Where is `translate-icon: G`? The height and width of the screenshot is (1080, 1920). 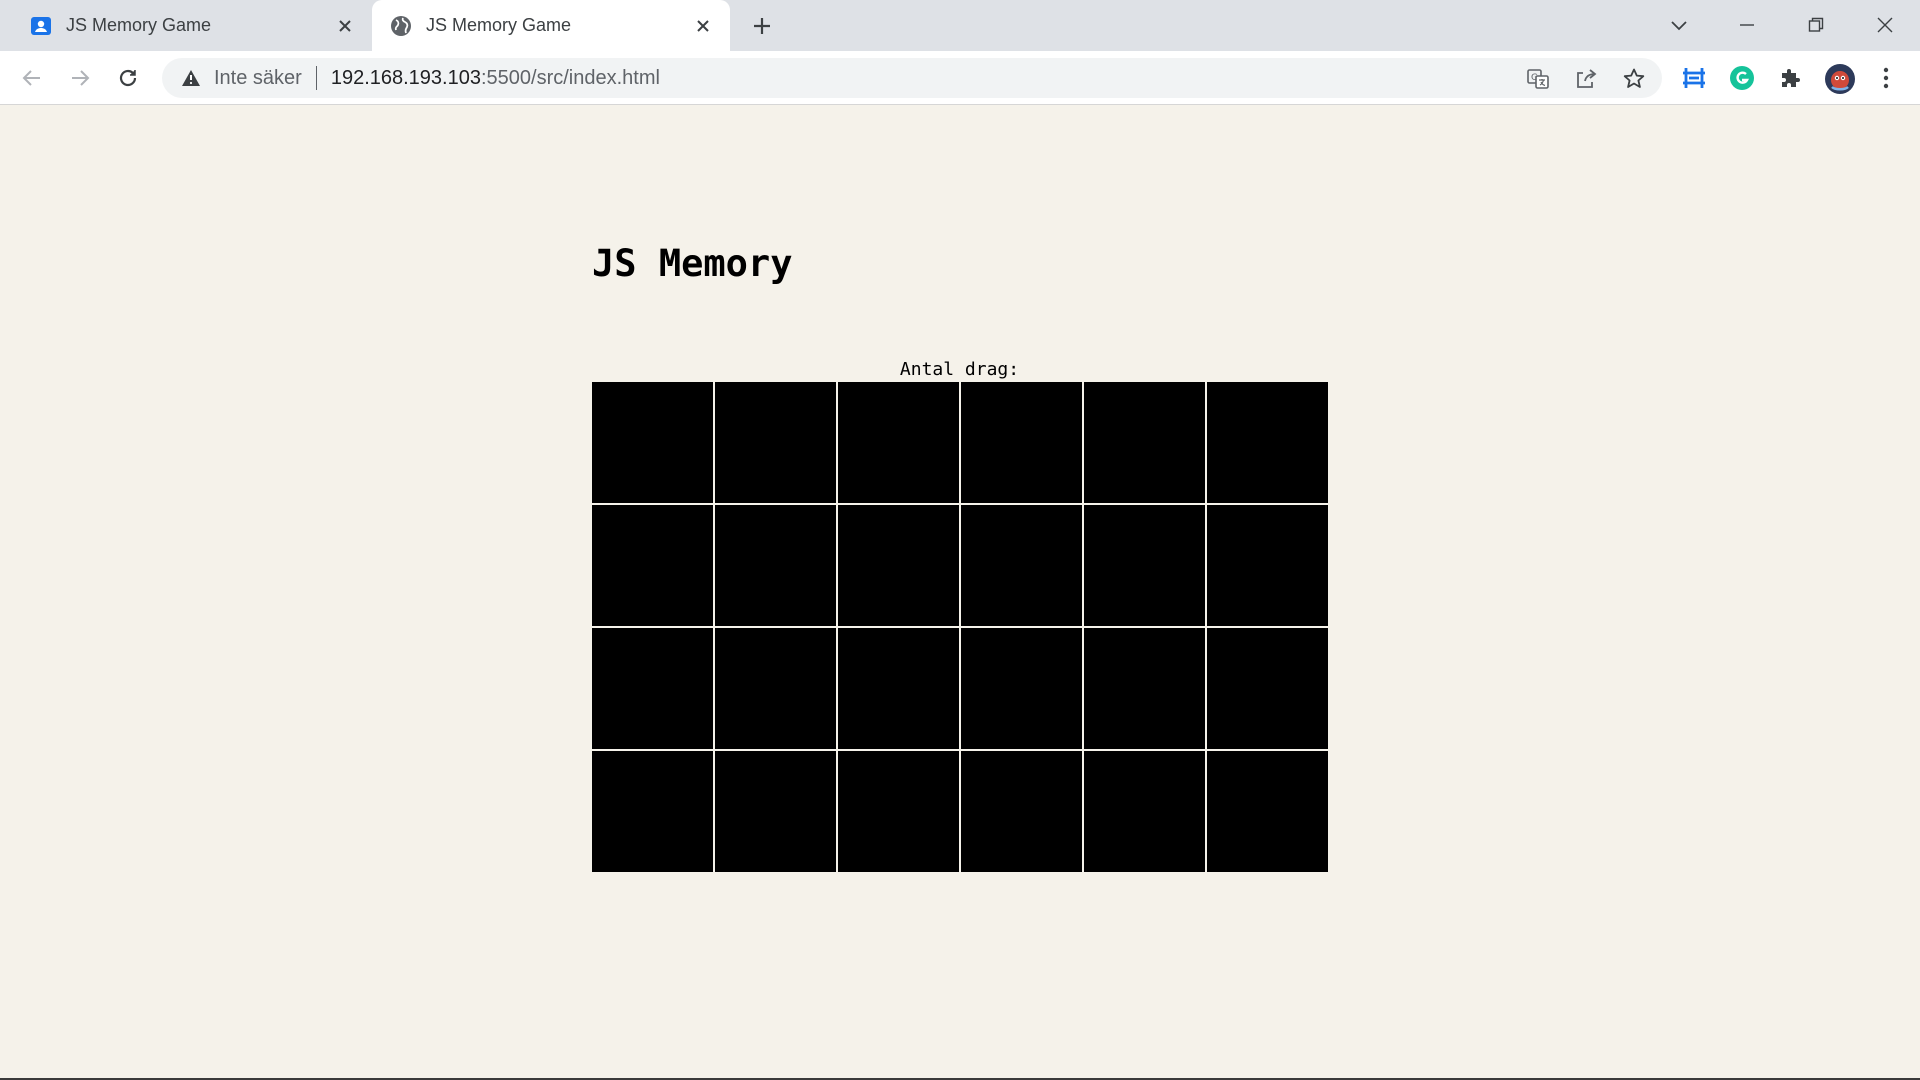 translate-icon: G is located at coordinates (1538, 79).